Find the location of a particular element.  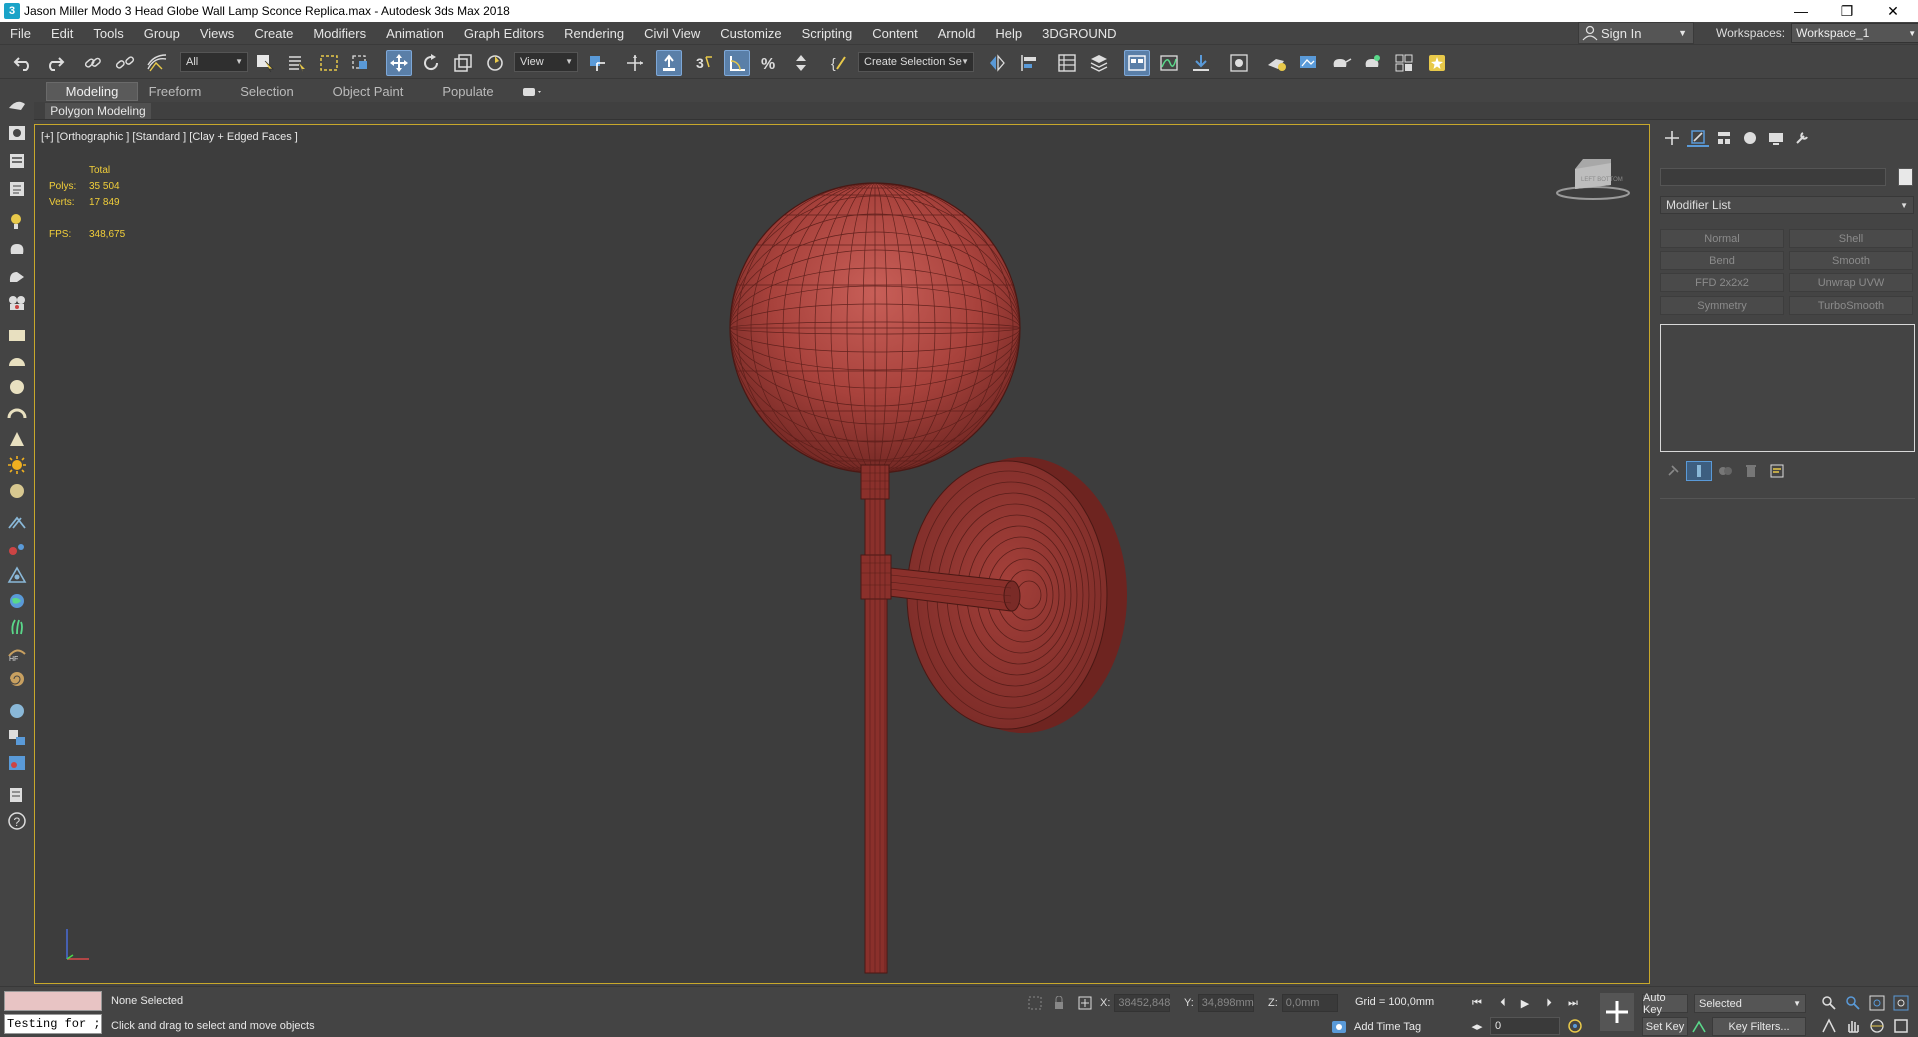

unlink-button is located at coordinates (125, 63).